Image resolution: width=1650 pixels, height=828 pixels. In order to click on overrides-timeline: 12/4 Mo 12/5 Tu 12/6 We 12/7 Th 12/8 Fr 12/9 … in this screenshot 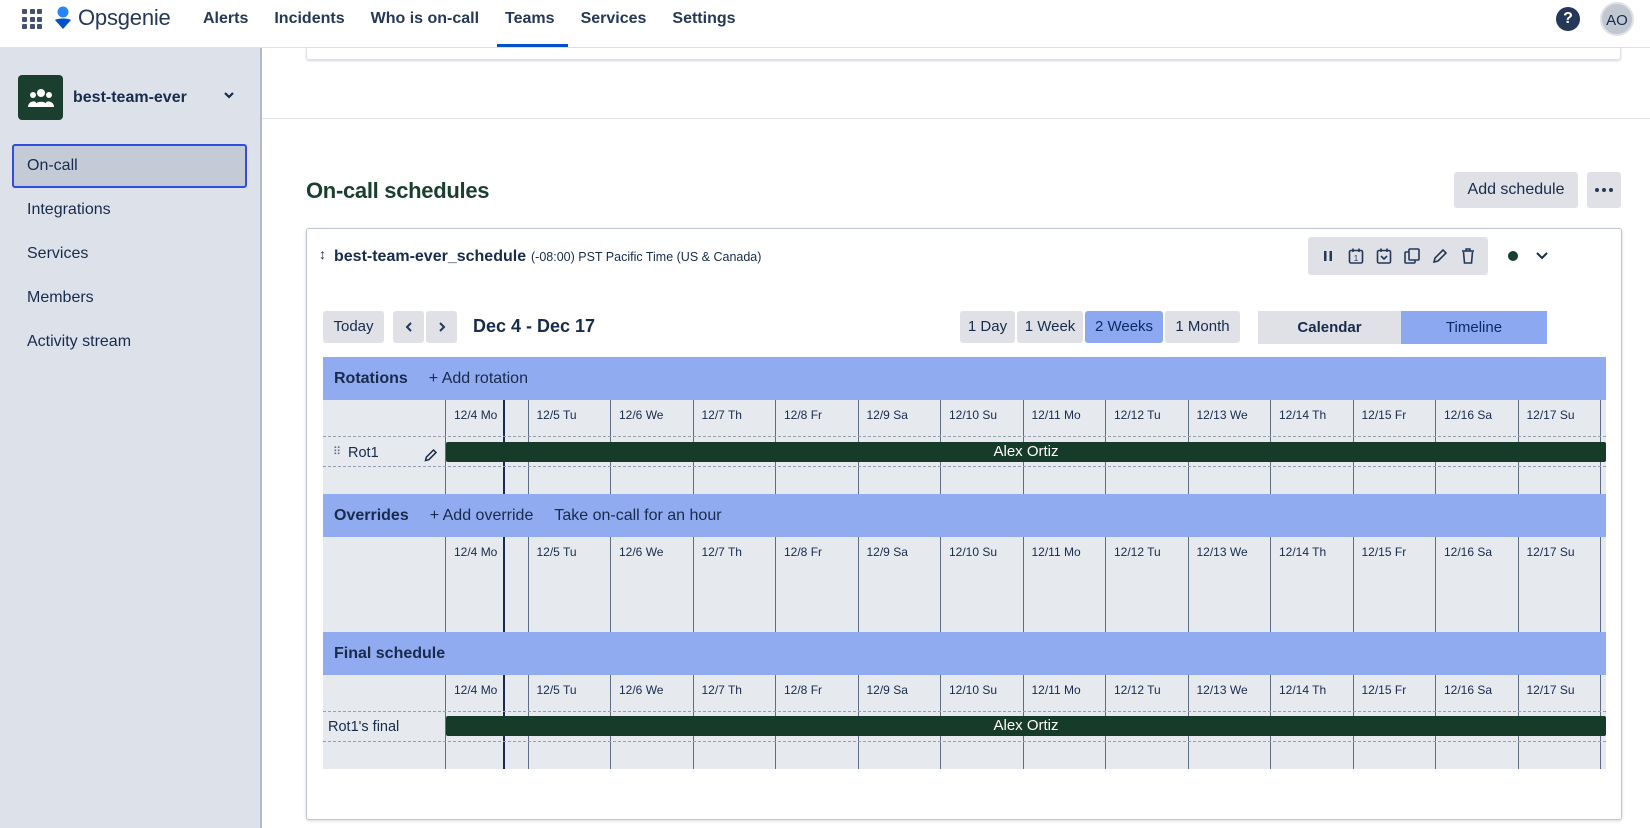, I will do `click(964, 584)`.